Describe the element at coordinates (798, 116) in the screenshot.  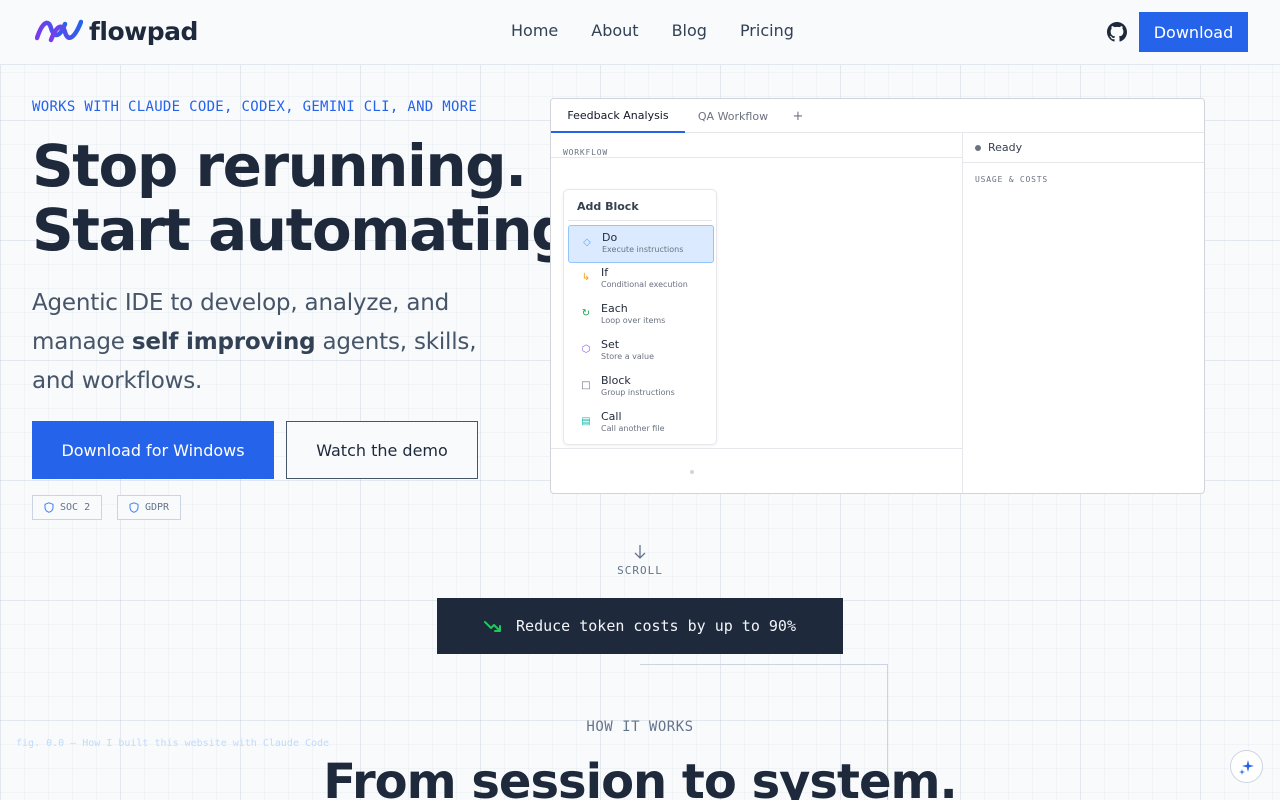
I see `add-tab-button: +` at that location.